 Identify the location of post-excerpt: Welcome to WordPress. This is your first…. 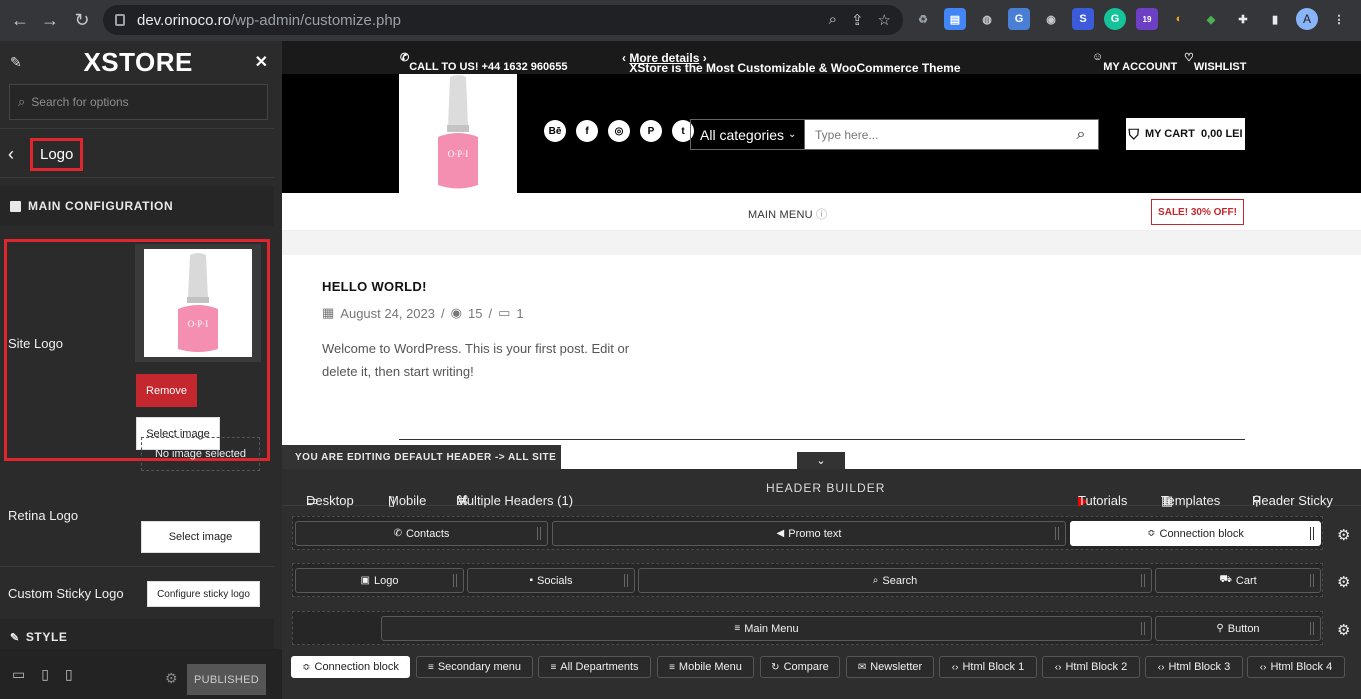
(476, 360).